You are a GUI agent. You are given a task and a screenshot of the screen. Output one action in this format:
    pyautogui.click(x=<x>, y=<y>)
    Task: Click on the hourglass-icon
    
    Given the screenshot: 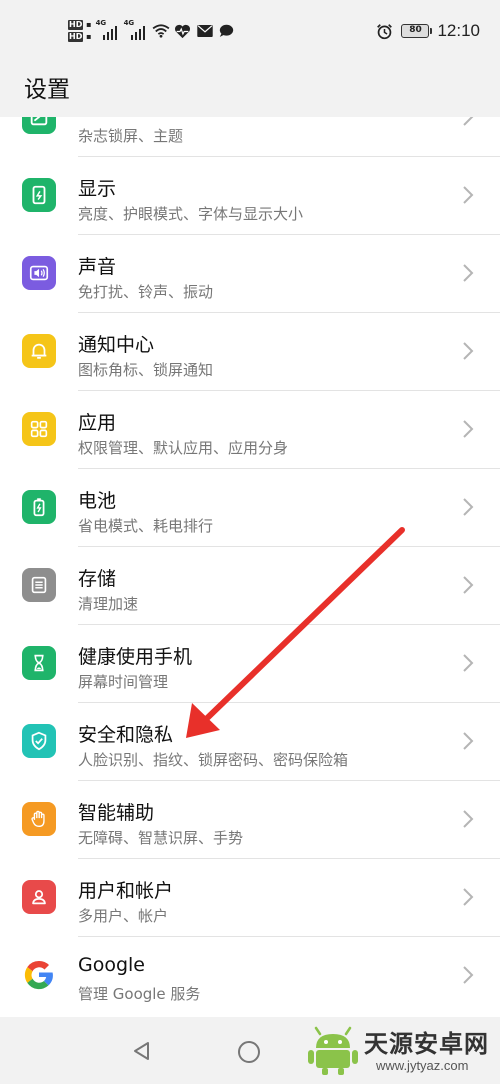 What is the action you would take?
    pyautogui.click(x=39, y=663)
    